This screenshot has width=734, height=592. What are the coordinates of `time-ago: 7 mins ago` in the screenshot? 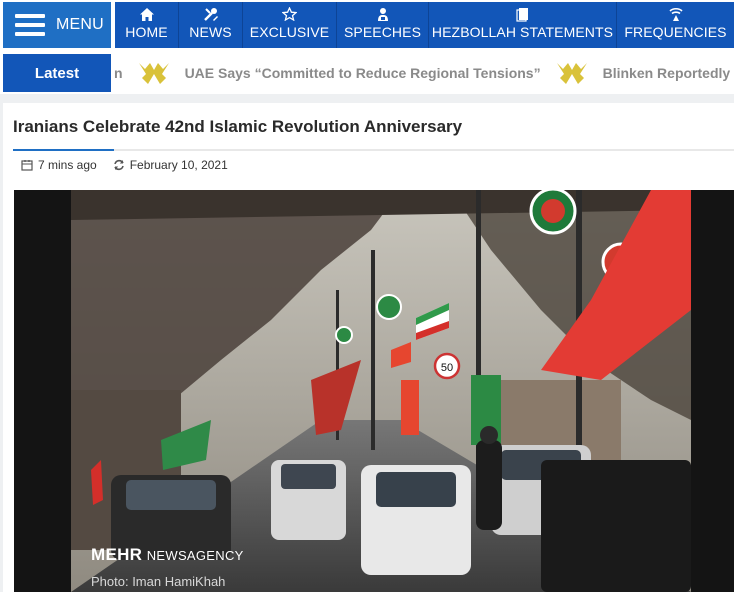 It's located at (67, 165).